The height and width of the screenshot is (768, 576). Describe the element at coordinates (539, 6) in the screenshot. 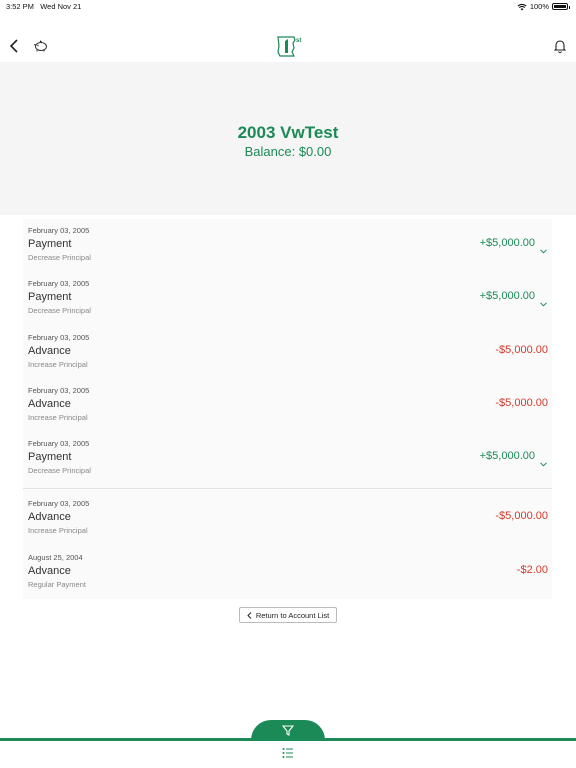

I see `battery-percent: 100%` at that location.